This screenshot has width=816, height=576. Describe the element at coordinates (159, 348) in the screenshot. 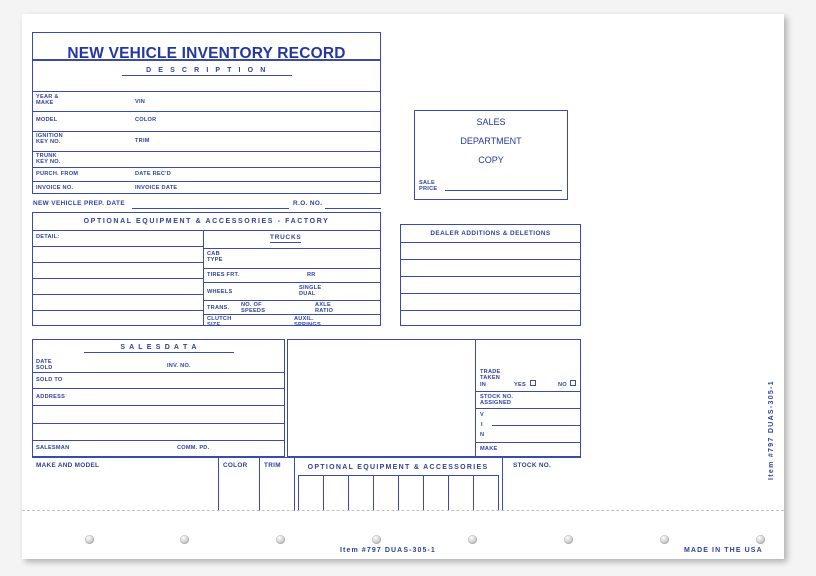

I see `sales-data-heading: S A L E S D A T A` at that location.